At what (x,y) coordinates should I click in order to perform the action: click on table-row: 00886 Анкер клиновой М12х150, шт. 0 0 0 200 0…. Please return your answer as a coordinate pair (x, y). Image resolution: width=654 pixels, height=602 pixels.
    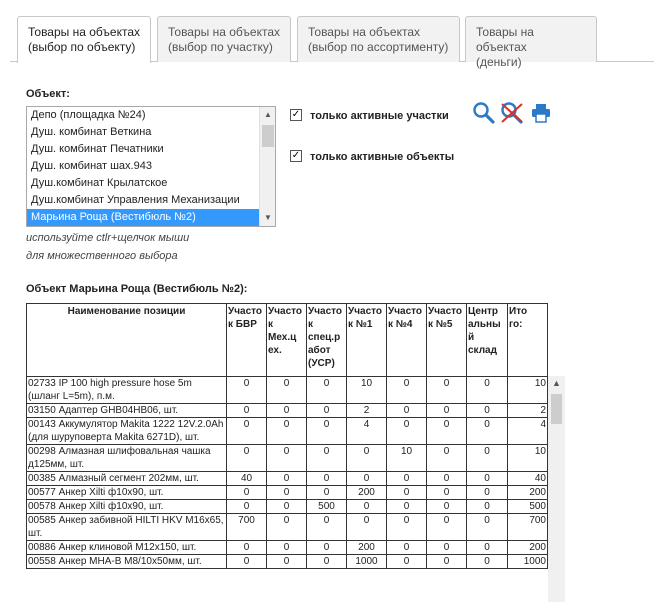
    Looking at the image, I should click on (287, 547).